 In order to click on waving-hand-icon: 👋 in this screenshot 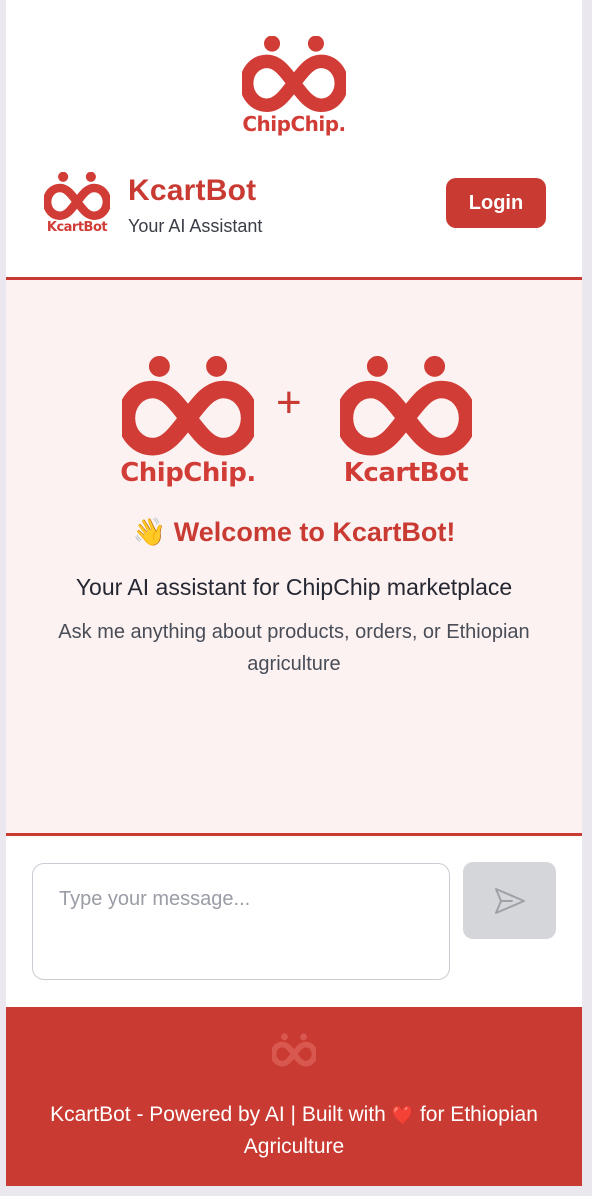, I will do `click(149, 532)`.